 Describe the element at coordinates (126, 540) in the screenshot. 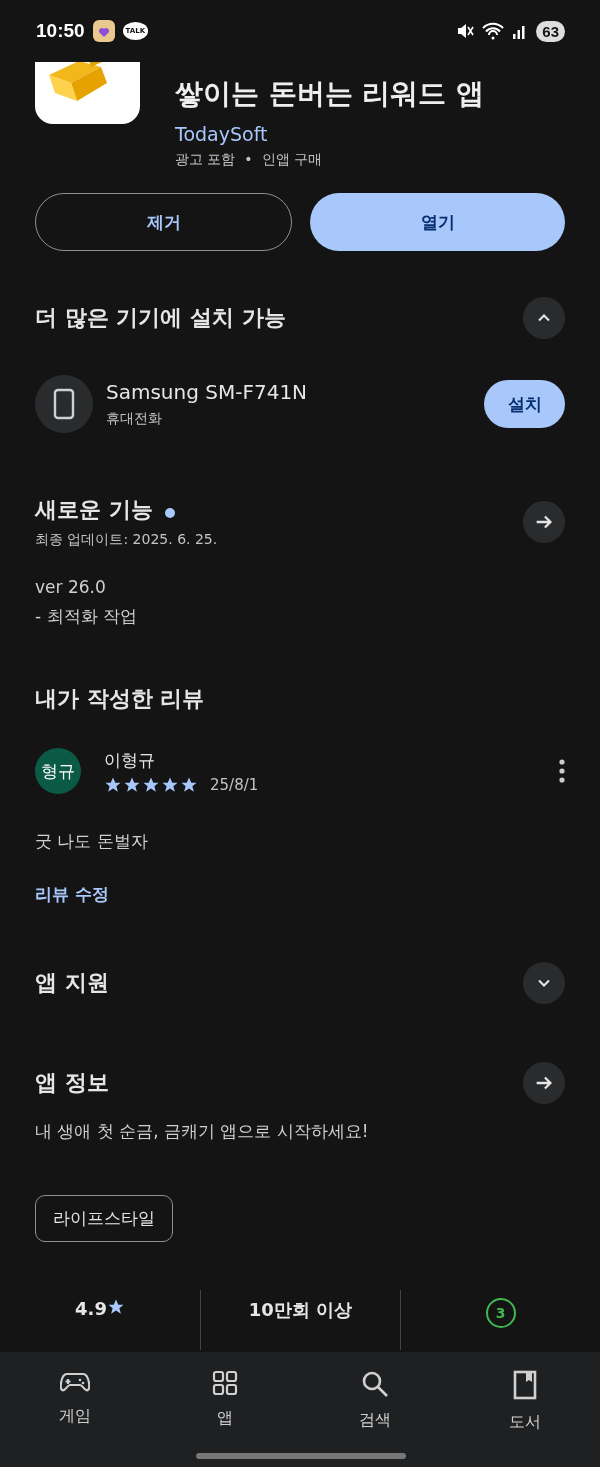

I see `update-date: 최종 업데이트: 2025. 6. 25.` at that location.